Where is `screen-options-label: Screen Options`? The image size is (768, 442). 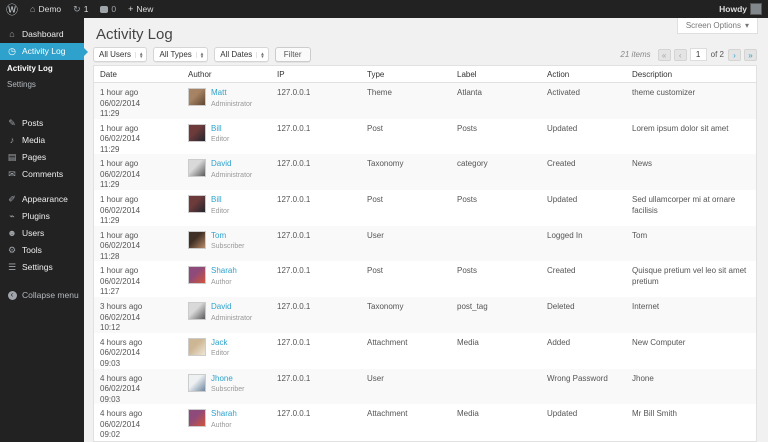
screen-options-label: Screen Options is located at coordinates (713, 25).